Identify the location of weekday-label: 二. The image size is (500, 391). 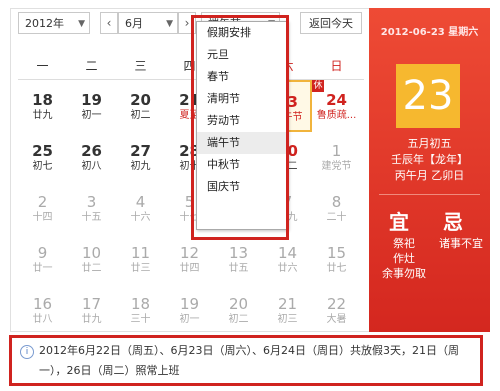
(91, 66).